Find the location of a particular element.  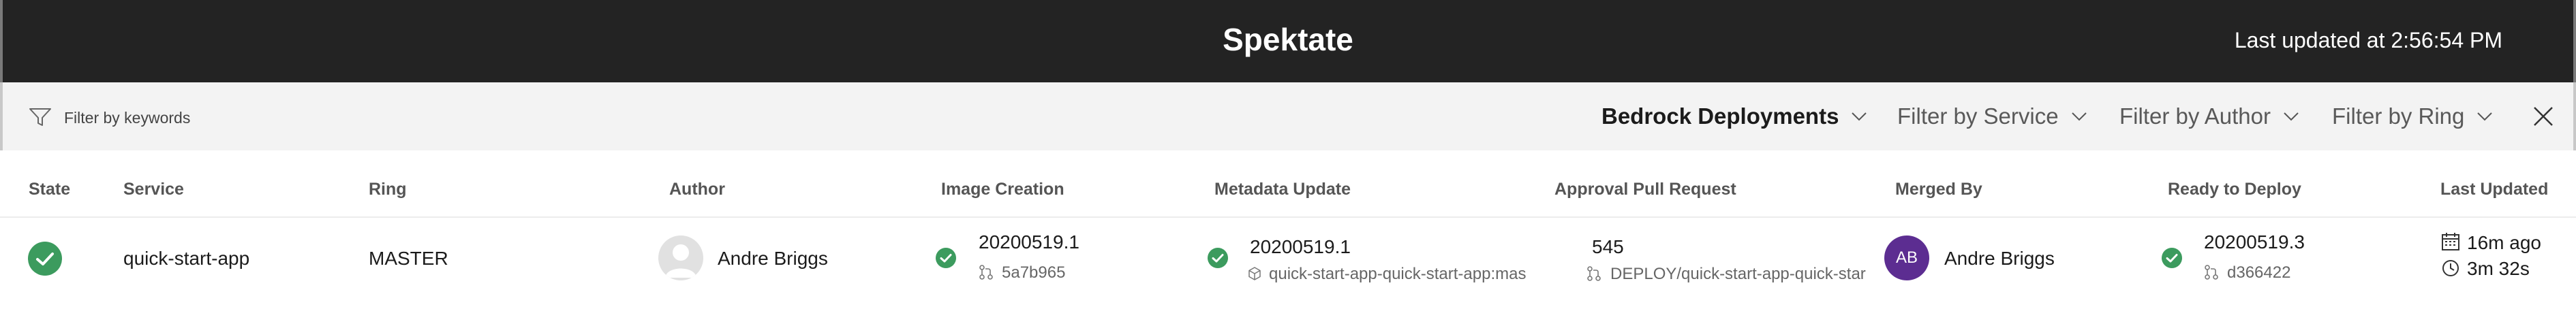

pull-request-link: 545 is located at coordinates (1608, 247).